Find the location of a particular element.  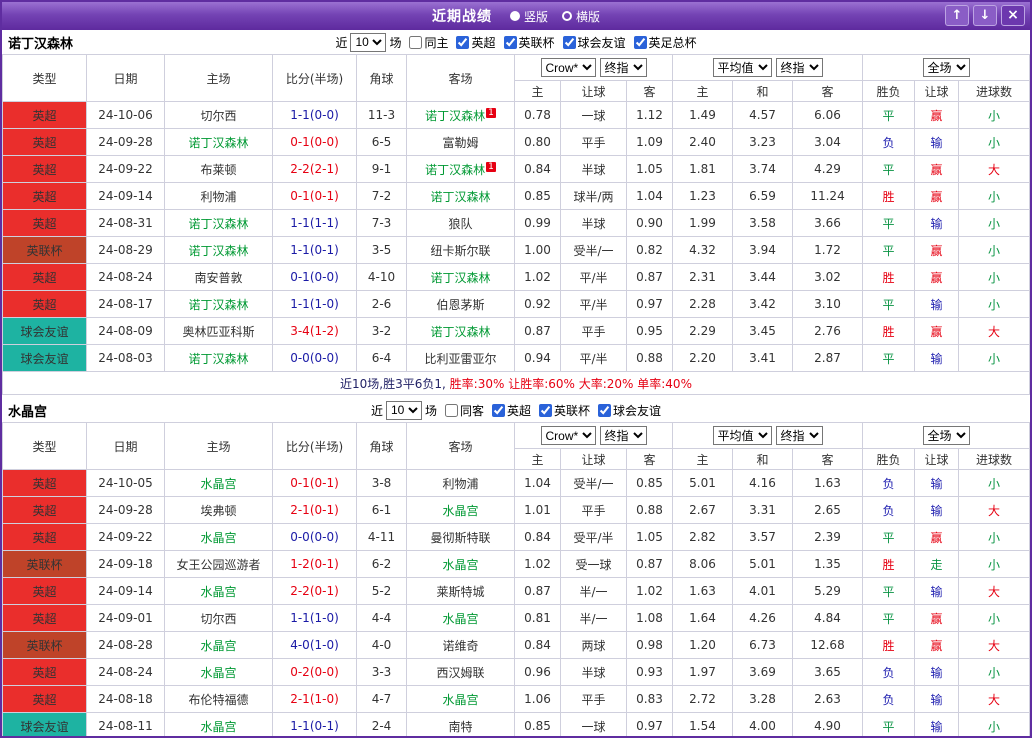

avg-draw-odds: 4.16 is located at coordinates (763, 483).